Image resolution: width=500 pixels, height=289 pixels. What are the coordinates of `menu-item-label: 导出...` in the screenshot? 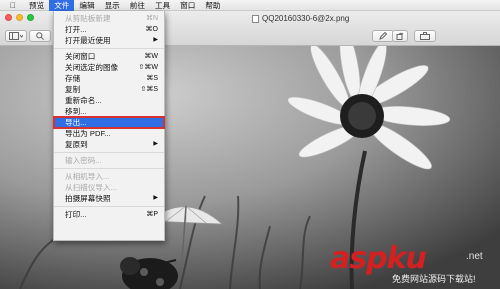 It's located at (76, 122).